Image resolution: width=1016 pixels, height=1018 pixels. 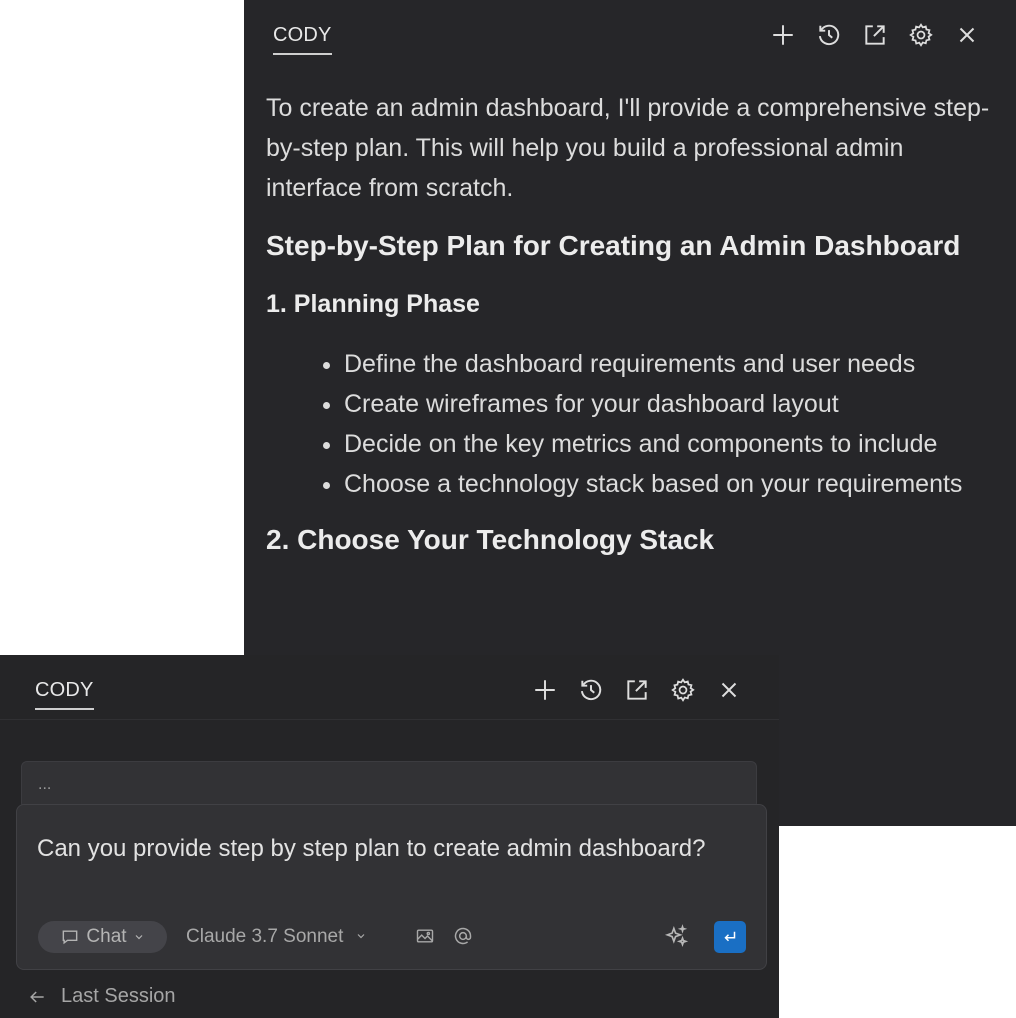 What do you see at coordinates (425, 936) in the screenshot?
I see `image-icon` at bounding box center [425, 936].